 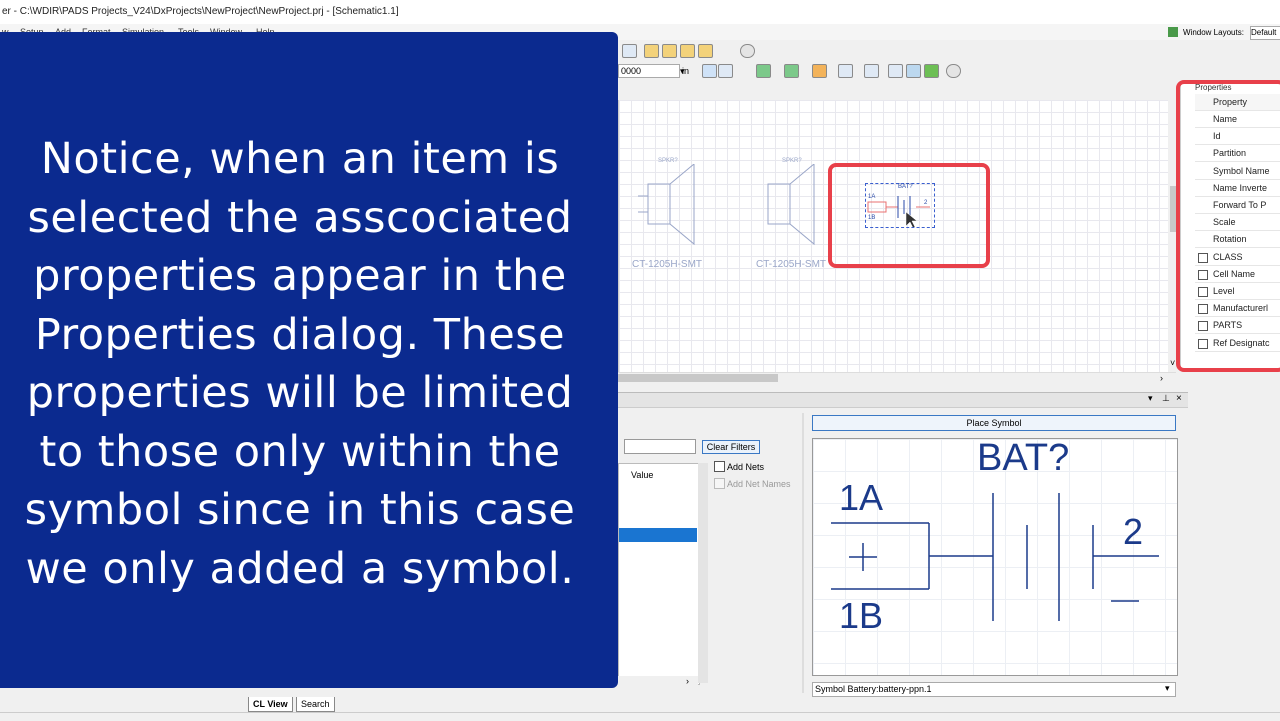 I want to click on window-layouts-label: Window Layouts:, so click(x=1213, y=32).